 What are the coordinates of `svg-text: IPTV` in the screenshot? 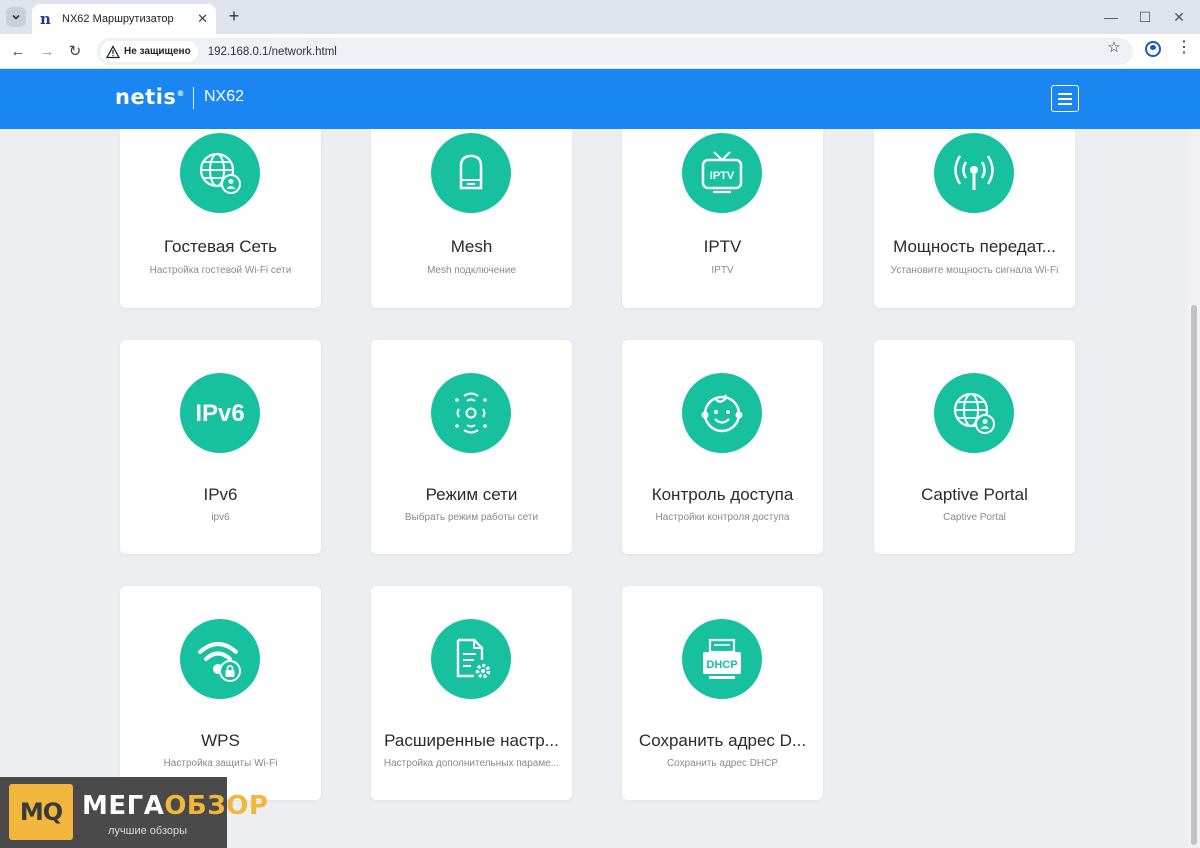 It's located at (722, 176).